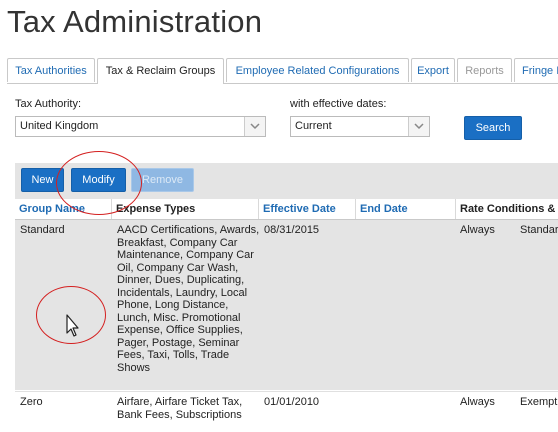 The image size is (558, 432). Describe the element at coordinates (539, 402) in the screenshot. I see `rate-cell: Exempt` at that location.